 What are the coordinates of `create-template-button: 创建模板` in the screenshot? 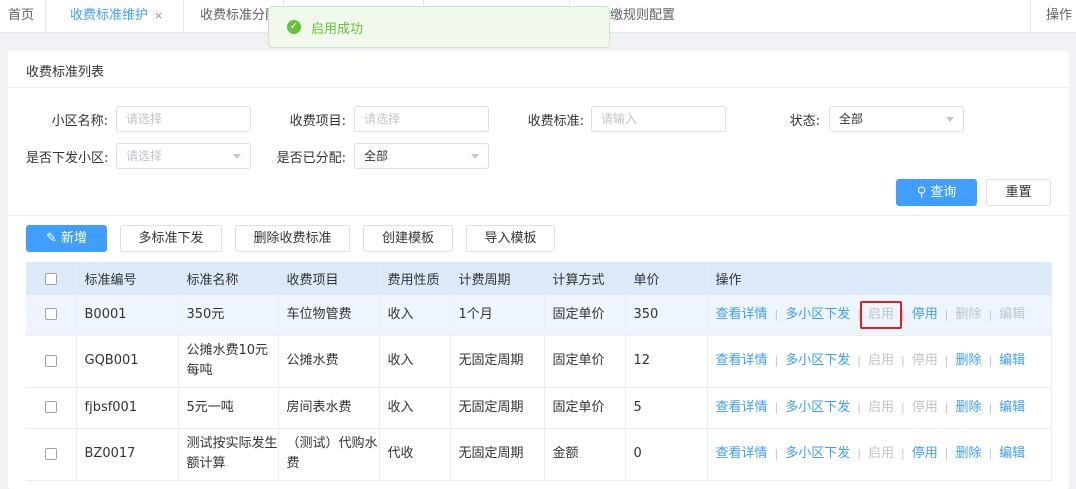 It's located at (408, 238).